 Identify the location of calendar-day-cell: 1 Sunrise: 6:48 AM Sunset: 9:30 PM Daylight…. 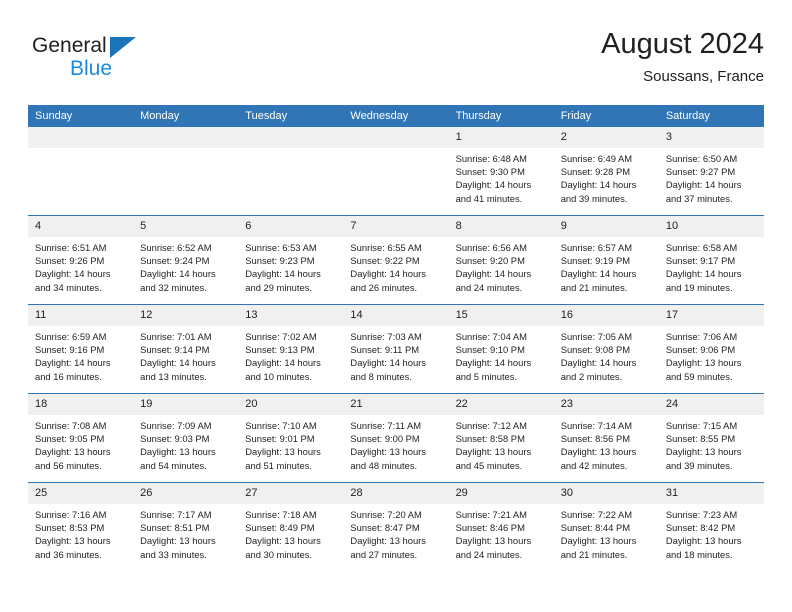
(501, 171).